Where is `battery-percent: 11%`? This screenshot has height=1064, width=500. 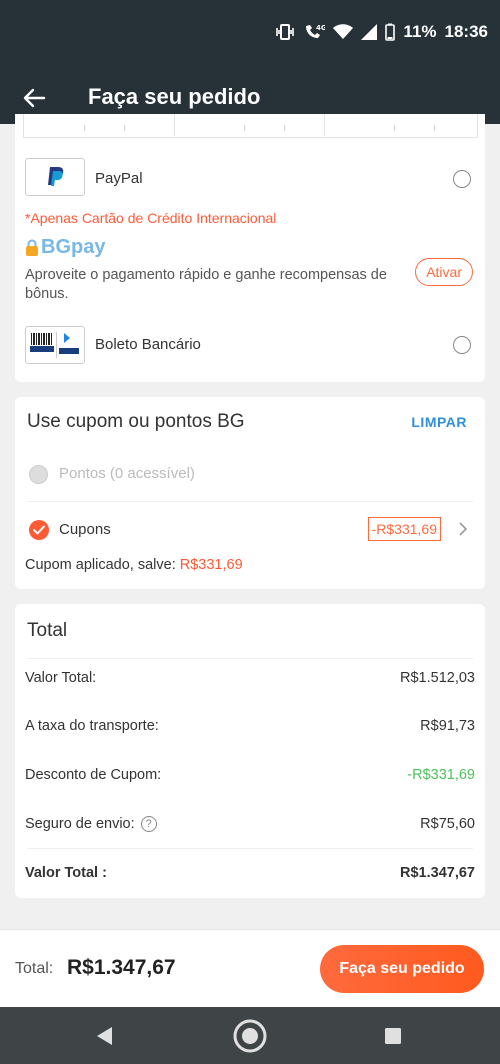
battery-percent: 11% is located at coordinates (420, 31).